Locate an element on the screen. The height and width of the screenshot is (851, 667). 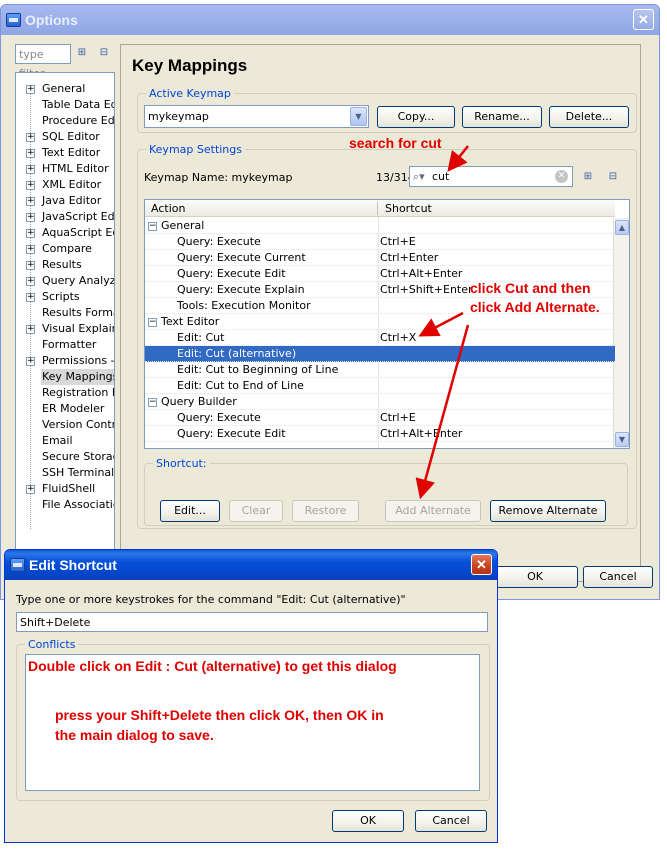
tree-item: + Java Editor is located at coordinates (65, 201).